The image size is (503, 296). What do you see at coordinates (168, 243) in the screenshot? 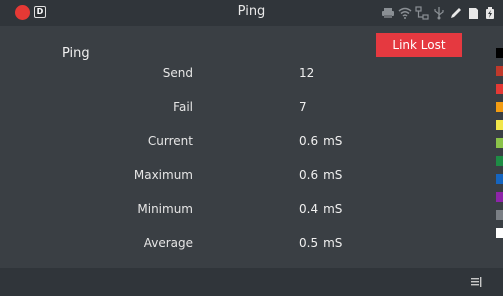
I see `stat-label: Average` at bounding box center [168, 243].